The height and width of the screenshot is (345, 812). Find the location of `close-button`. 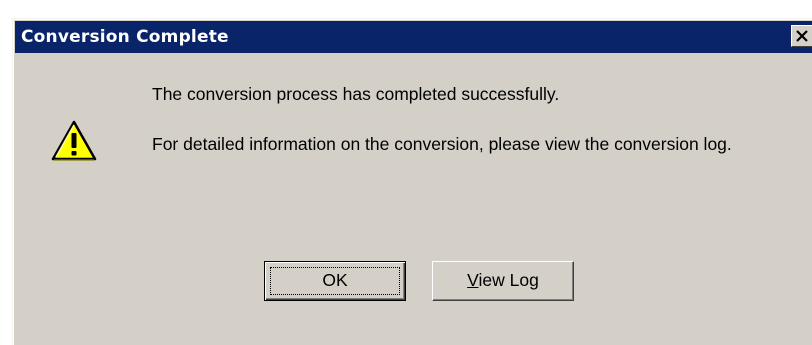

close-button is located at coordinates (801, 36).